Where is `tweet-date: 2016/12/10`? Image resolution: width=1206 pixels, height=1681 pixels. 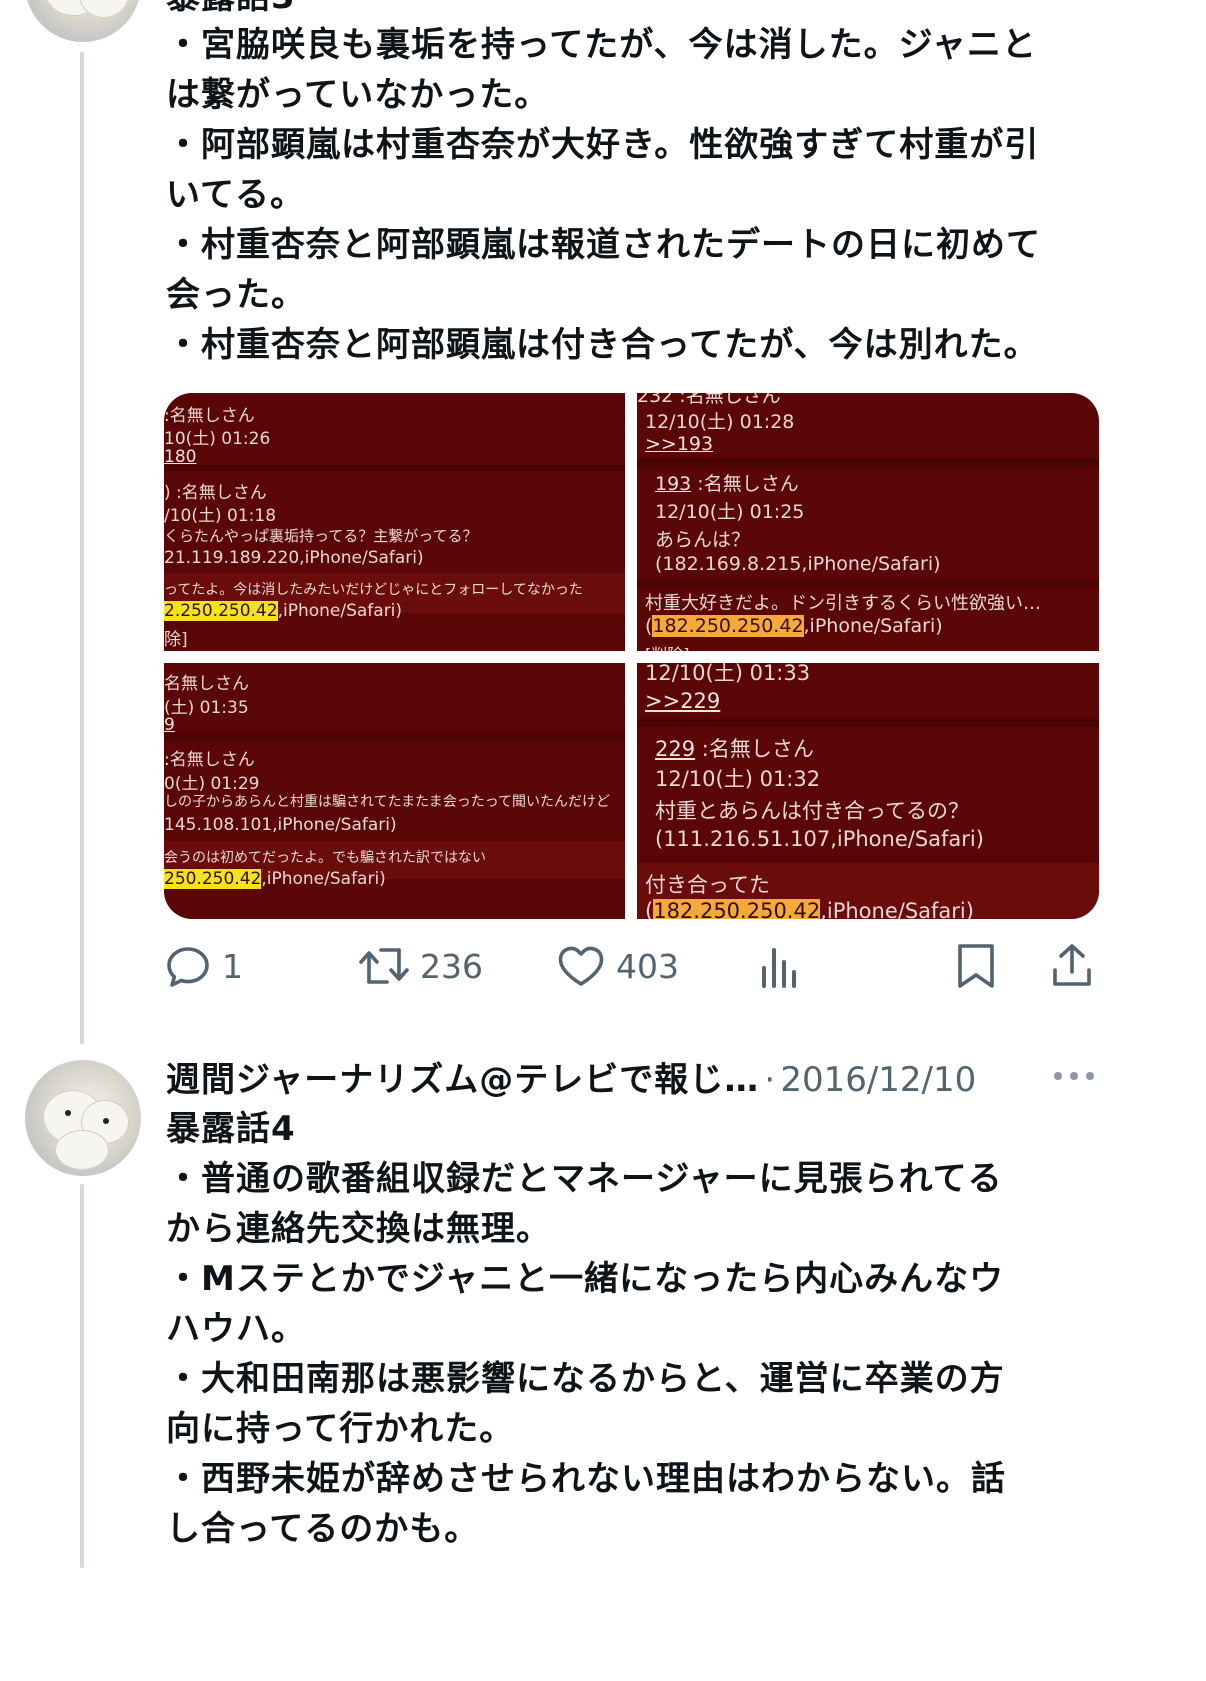
tweet-date: 2016/12/10 is located at coordinates (878, 1080).